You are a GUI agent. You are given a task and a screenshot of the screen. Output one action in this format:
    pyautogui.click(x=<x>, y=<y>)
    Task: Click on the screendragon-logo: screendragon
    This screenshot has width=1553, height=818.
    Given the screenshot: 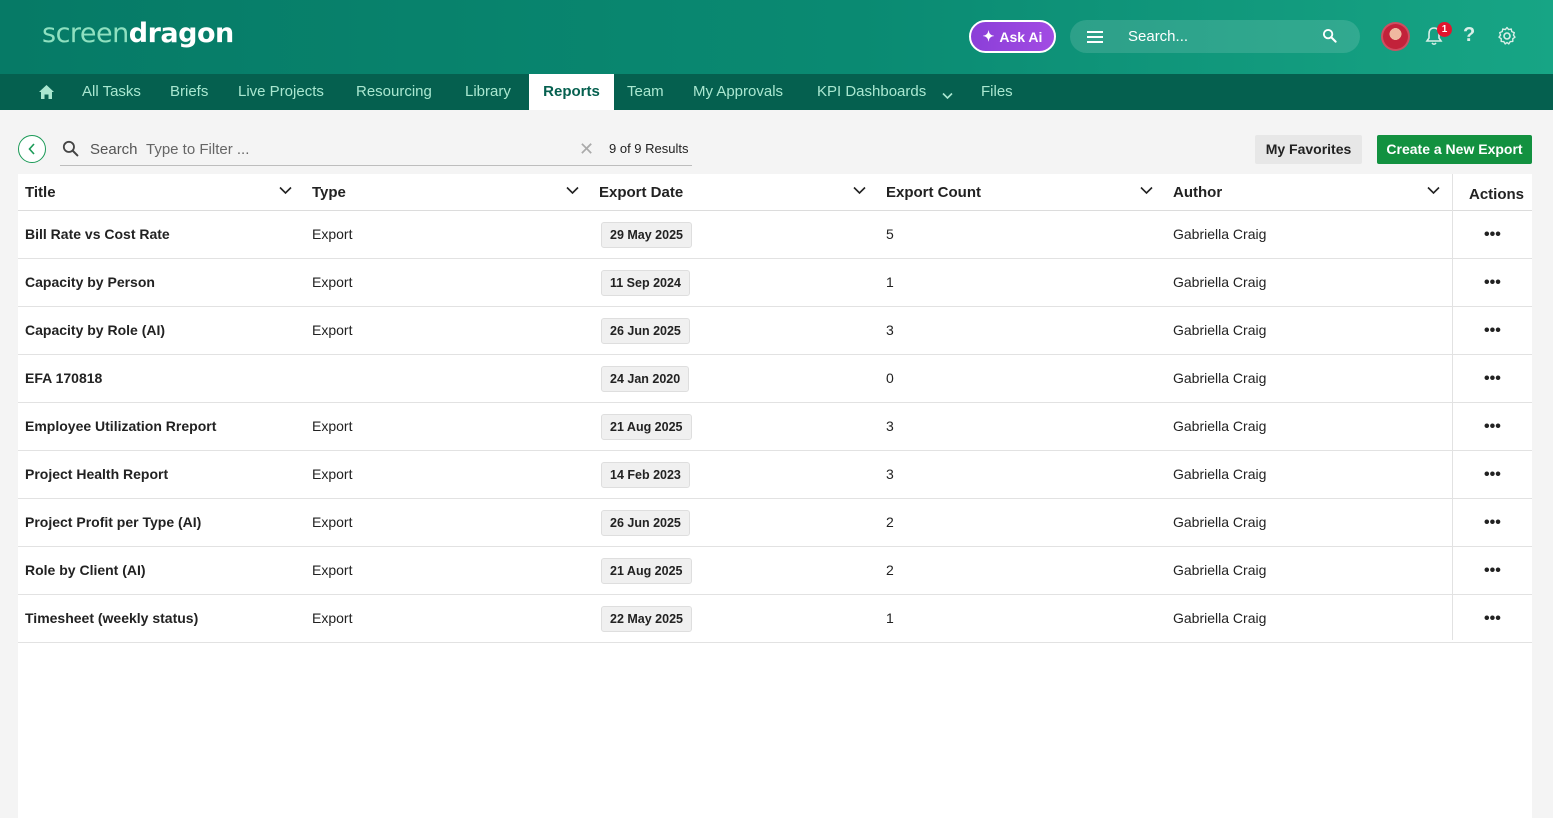 What is the action you would take?
    pyautogui.click(x=138, y=33)
    